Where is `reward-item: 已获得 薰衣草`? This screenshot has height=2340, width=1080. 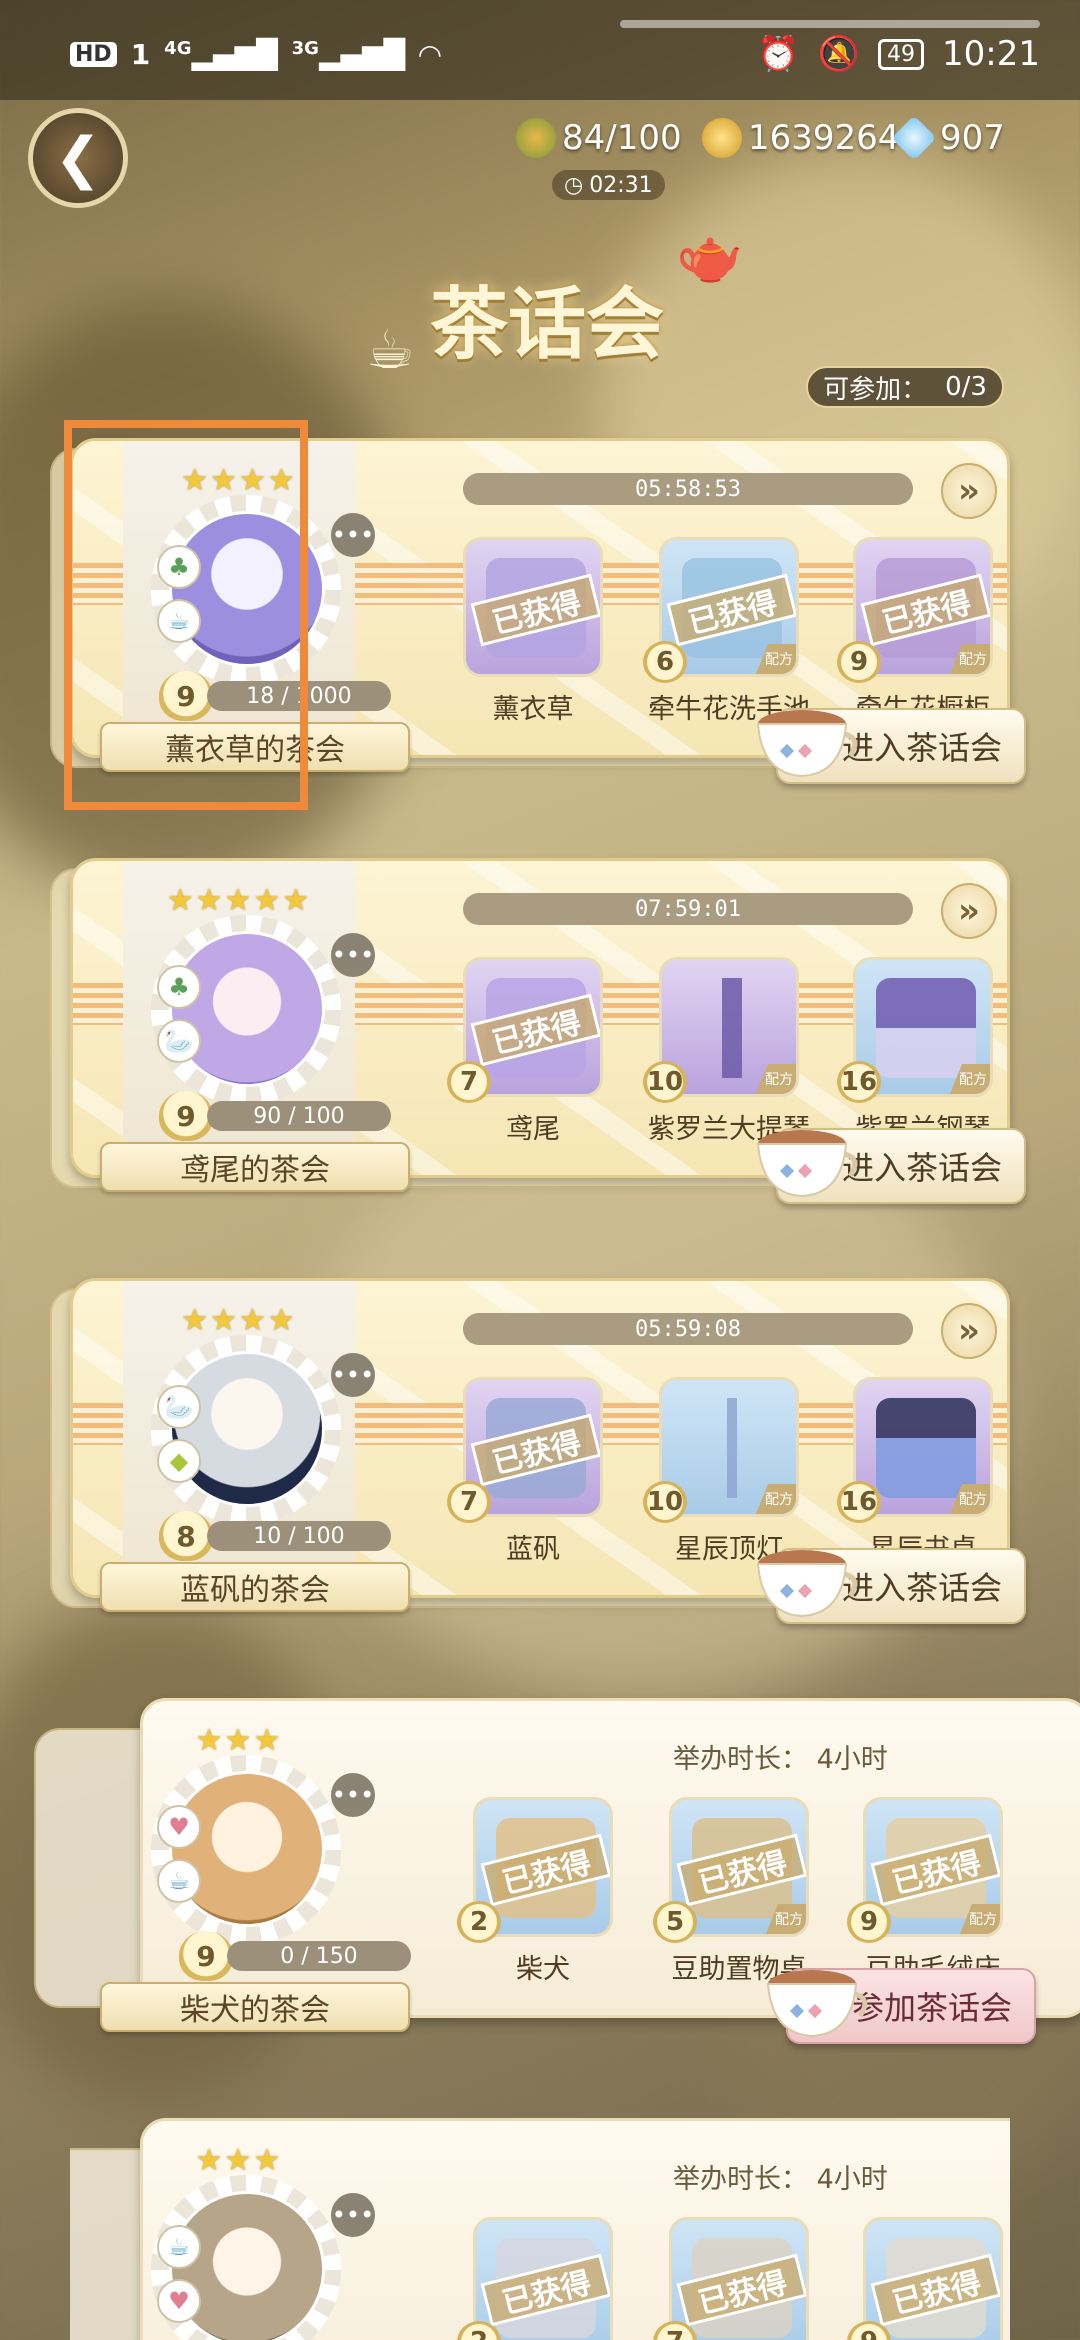 reward-item: 已获得 薰衣草 is located at coordinates (533, 631).